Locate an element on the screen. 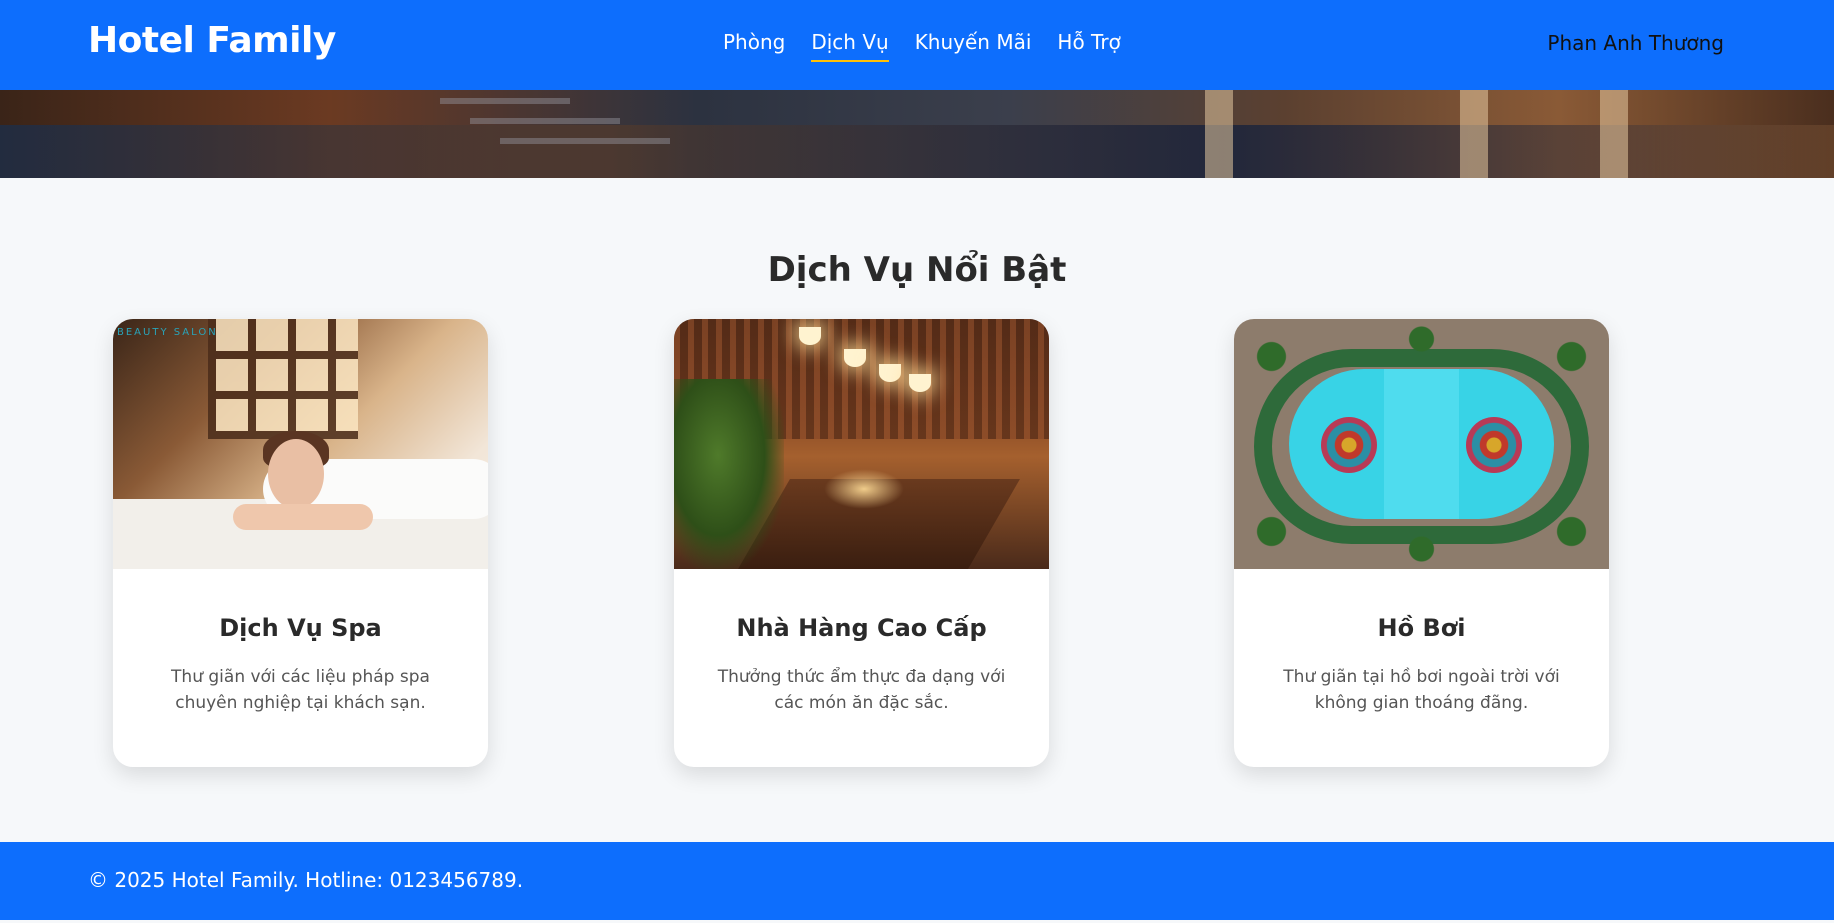  spa-window is located at coordinates (283, 379).